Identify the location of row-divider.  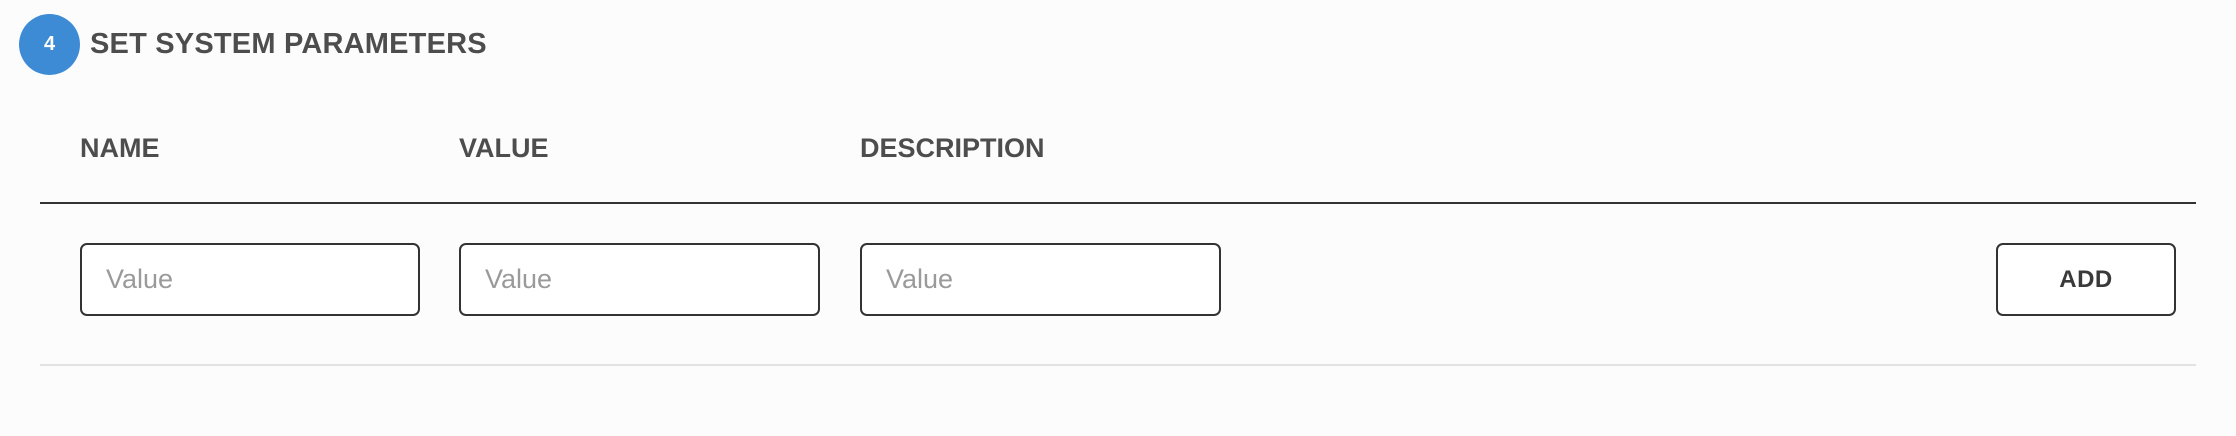
(1118, 365).